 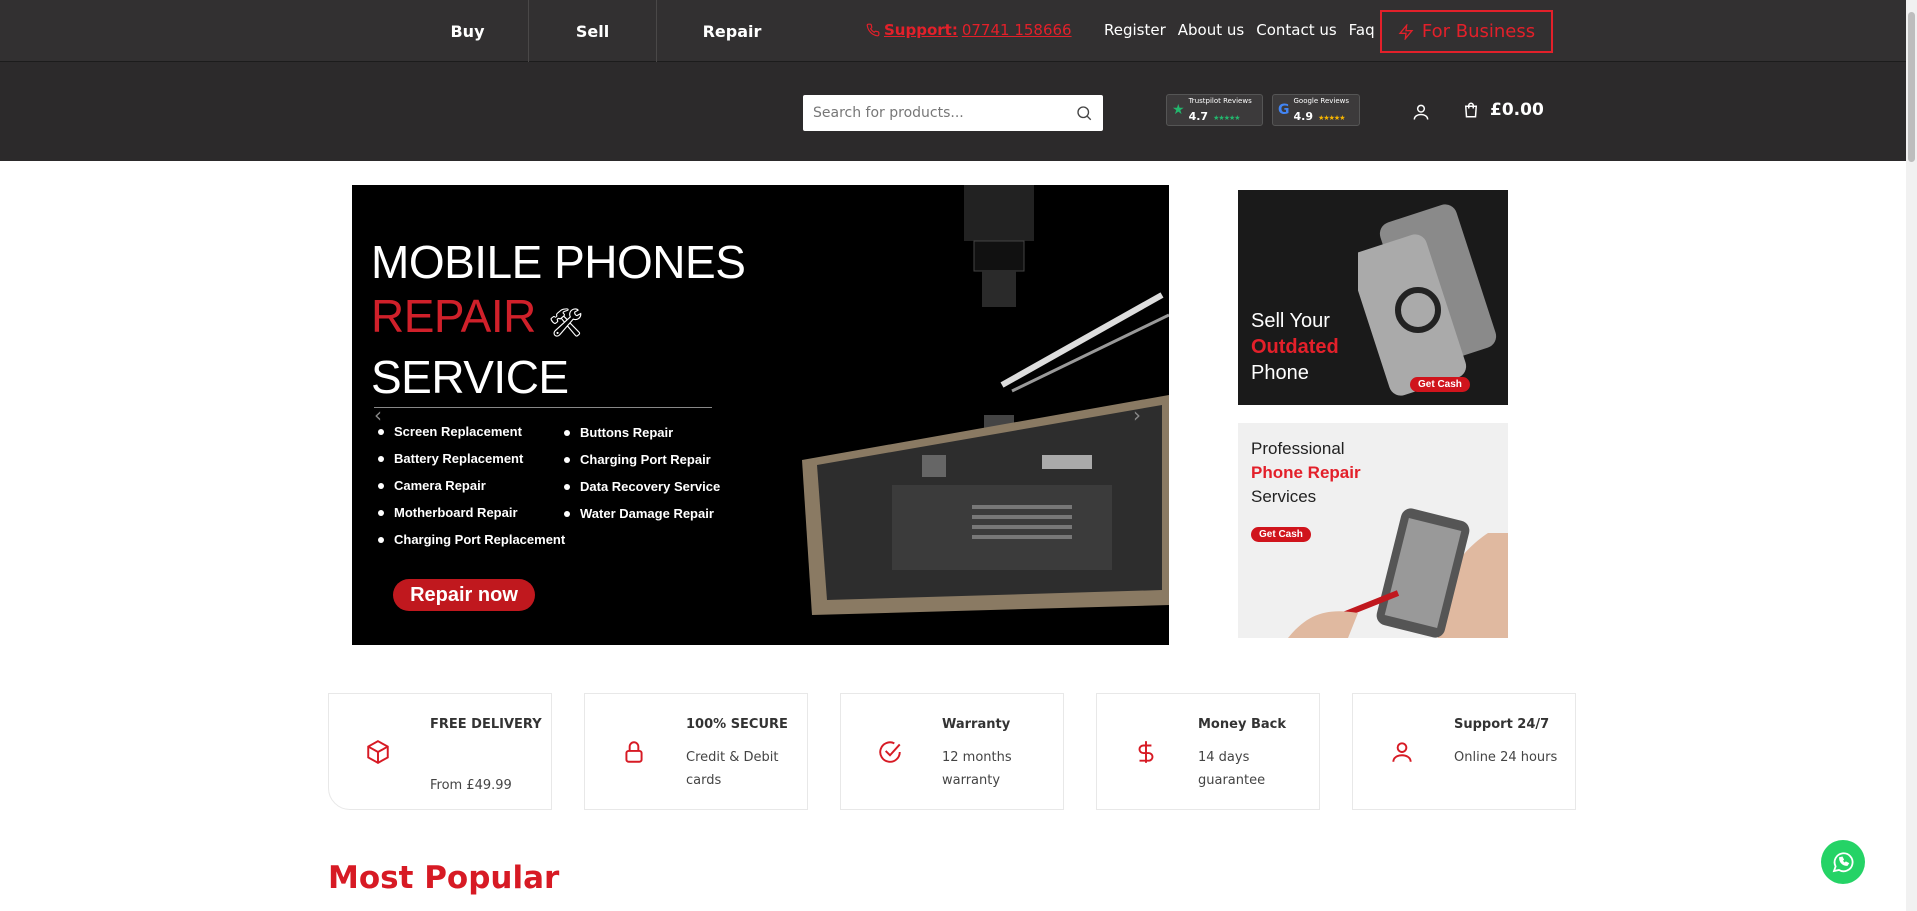 I want to click on nav-sell: Sell, so click(x=593, y=31).